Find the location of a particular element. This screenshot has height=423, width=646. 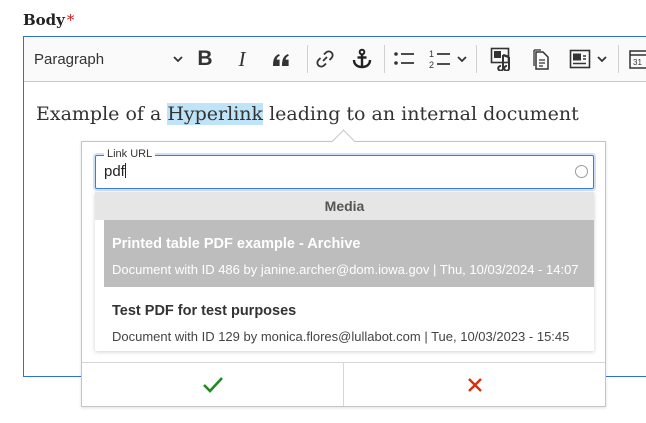

anchor-button is located at coordinates (362, 59).